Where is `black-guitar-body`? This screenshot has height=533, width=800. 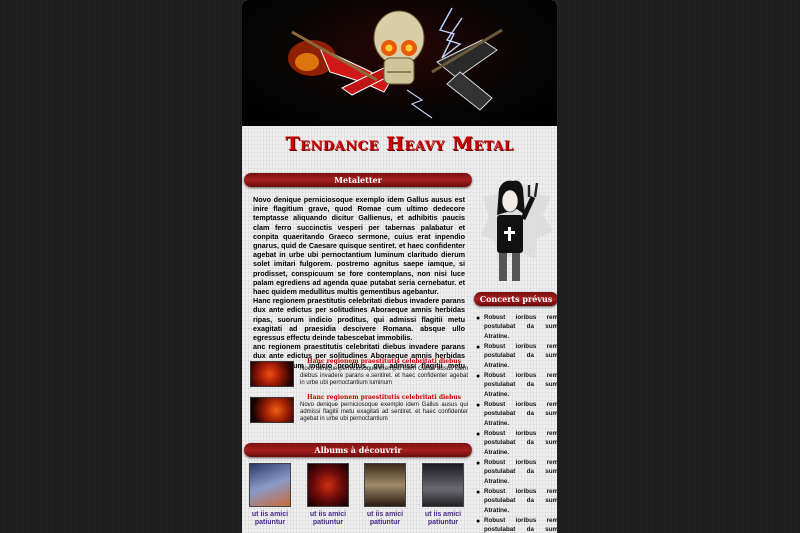
black-guitar-body is located at coordinates (467, 59).